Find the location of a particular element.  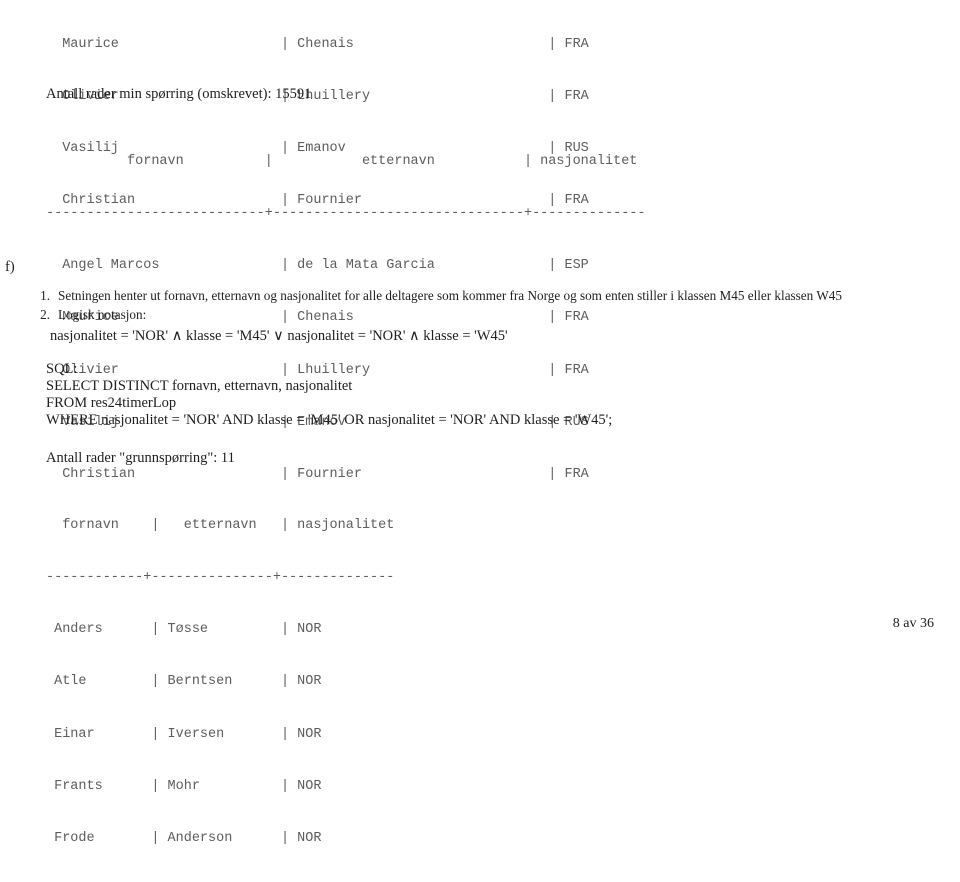

list-item-number: 2. is located at coordinates (45, 314).